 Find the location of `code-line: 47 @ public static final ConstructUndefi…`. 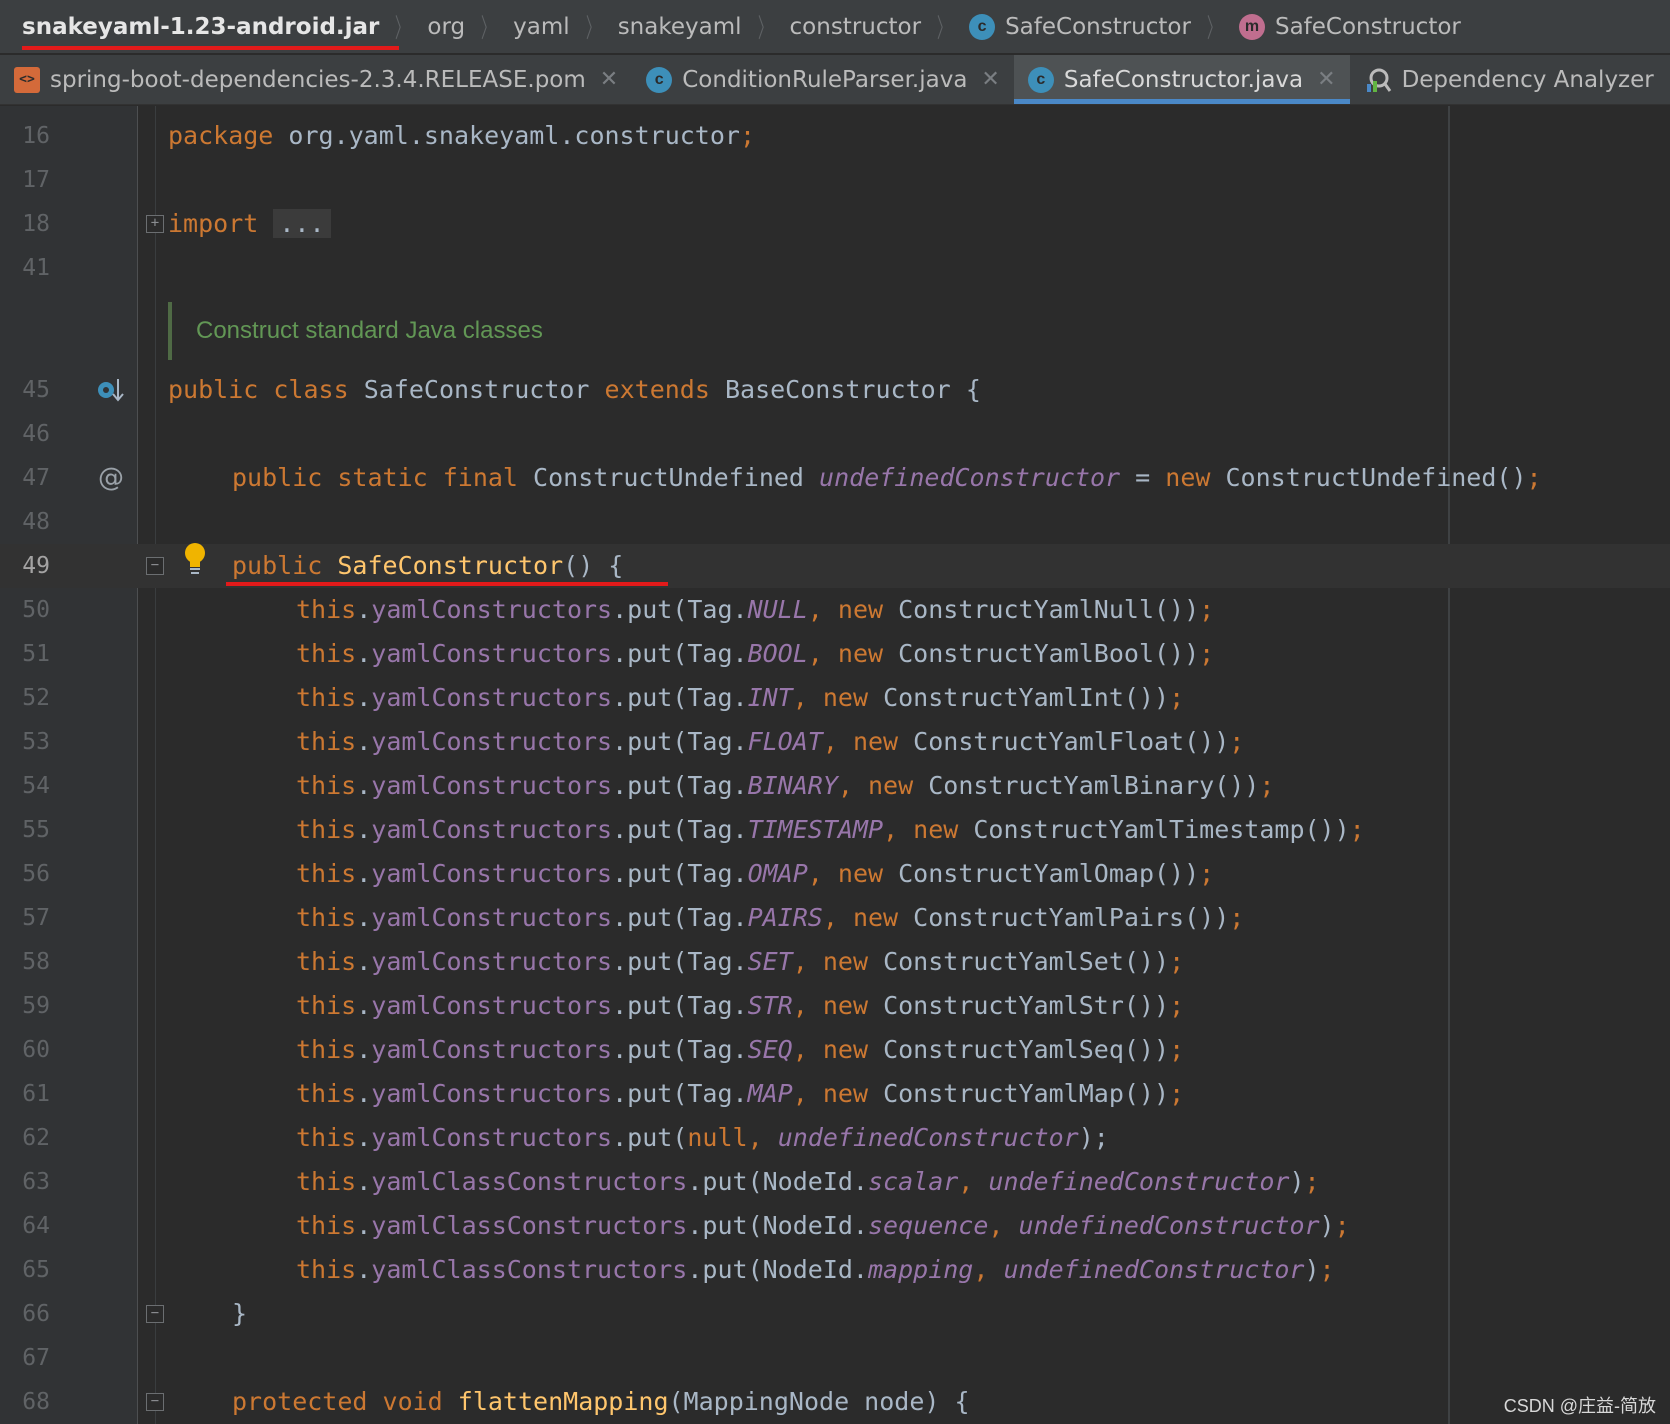

code-line: 47 @ public static final ConstructUndefi… is located at coordinates (835, 478).